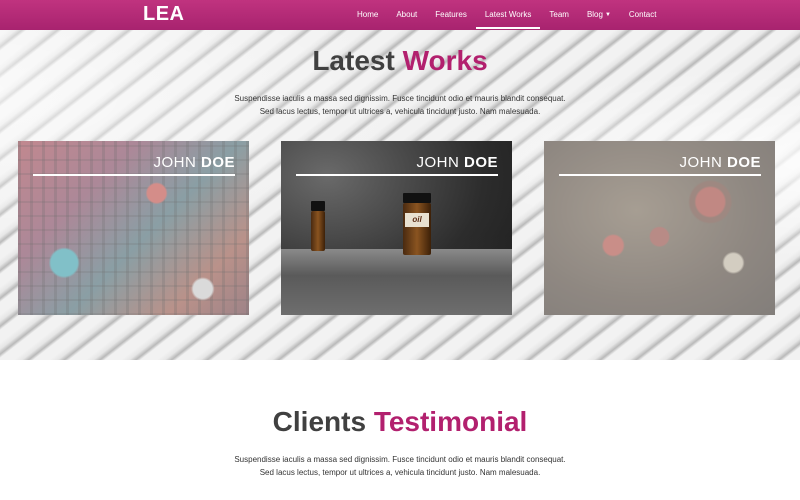 Image resolution: width=800 pixels, height=500 pixels. I want to click on nav-item-label: Team, so click(559, 14).